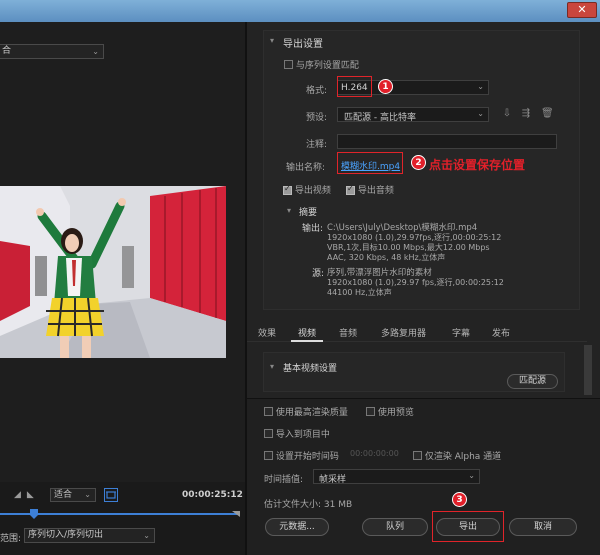 The image size is (600, 555). What do you see at coordinates (267, 332) in the screenshot?
I see `tab-effects: 效果` at bounding box center [267, 332].